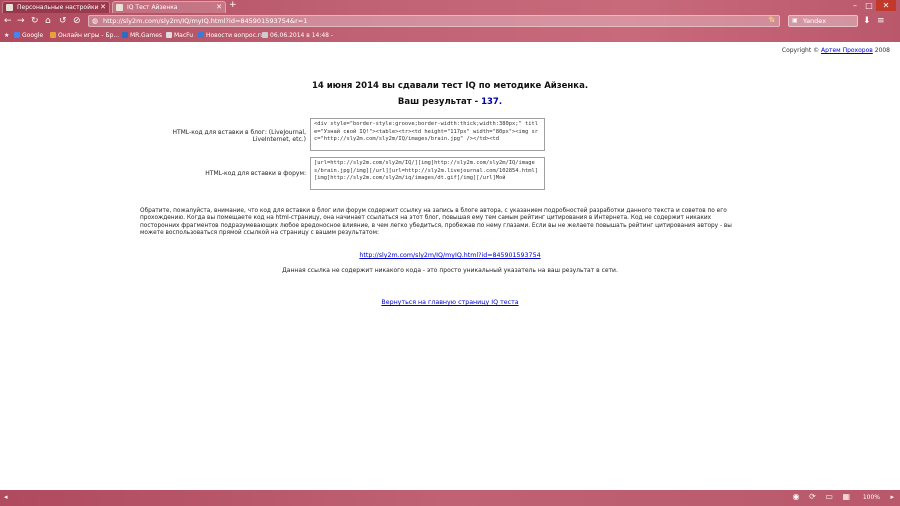 The image size is (900, 506). I want to click on maximize-icon: □, so click(869, 5).